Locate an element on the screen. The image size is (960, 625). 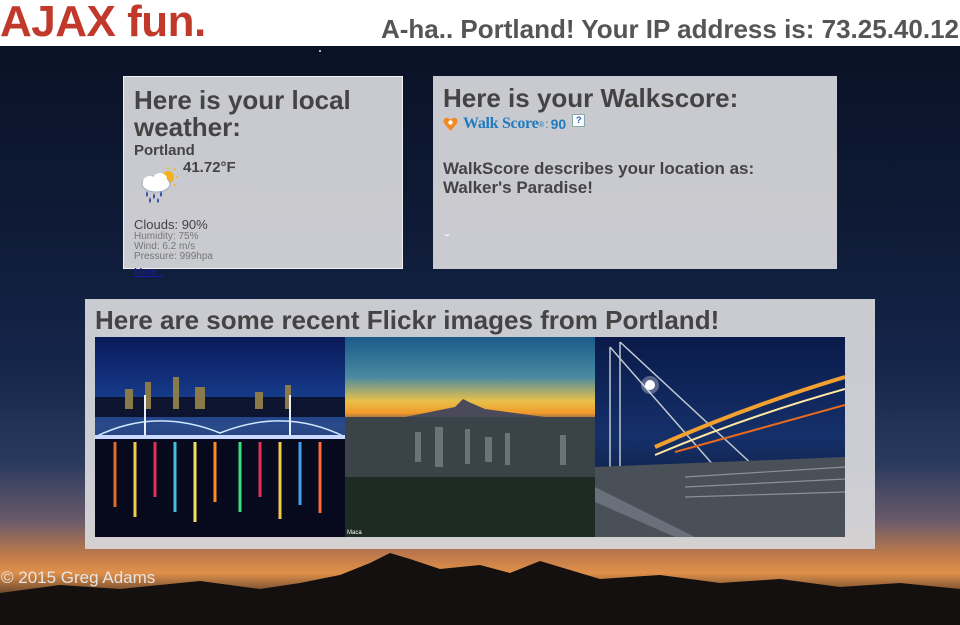
walkscore-badge: Walk Score ® : 90 ? is located at coordinates (635, 123).